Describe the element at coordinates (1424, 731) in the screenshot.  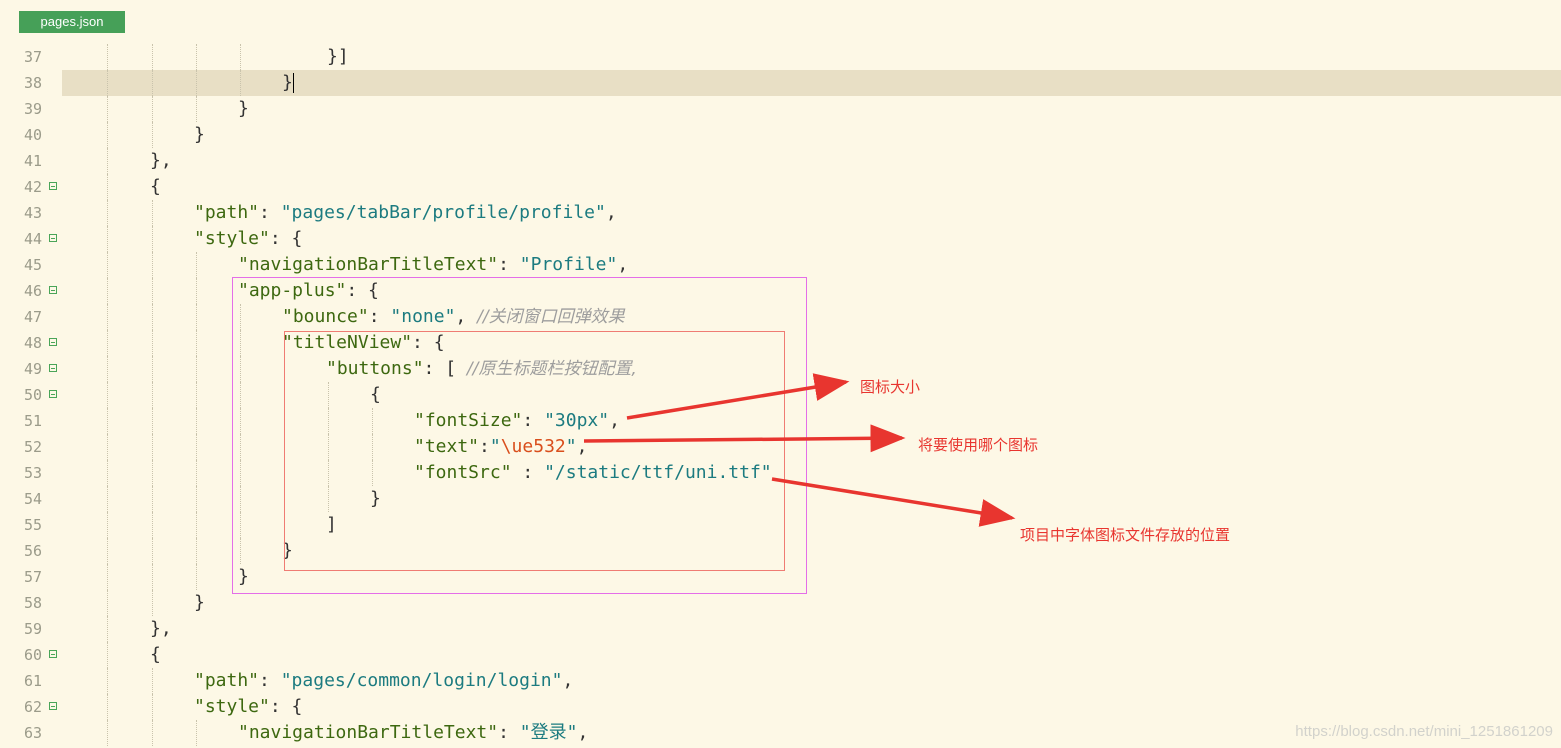
I see `watermark: https://blog.csdn.net/mini_1251861209` at that location.